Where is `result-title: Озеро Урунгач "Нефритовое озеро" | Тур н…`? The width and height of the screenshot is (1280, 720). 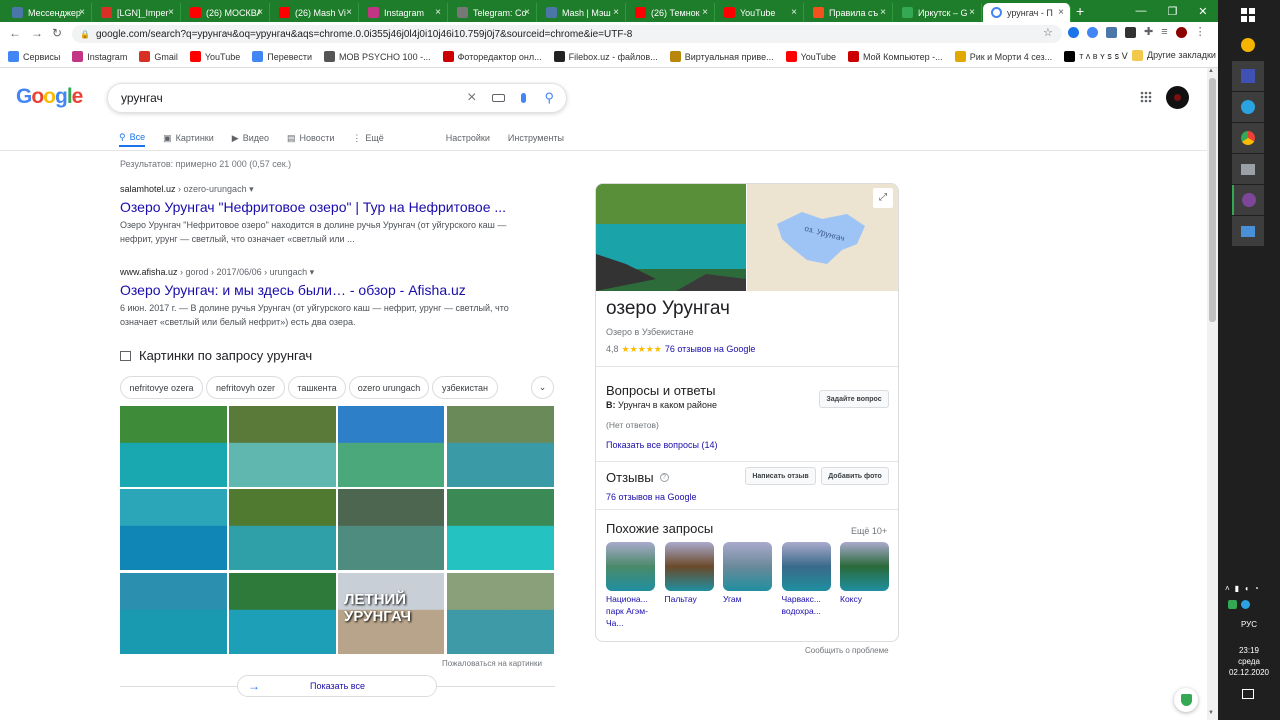
result-title: Озеро Урунгач "Нефритовое озеро" | Тур н… is located at coordinates (320, 207).